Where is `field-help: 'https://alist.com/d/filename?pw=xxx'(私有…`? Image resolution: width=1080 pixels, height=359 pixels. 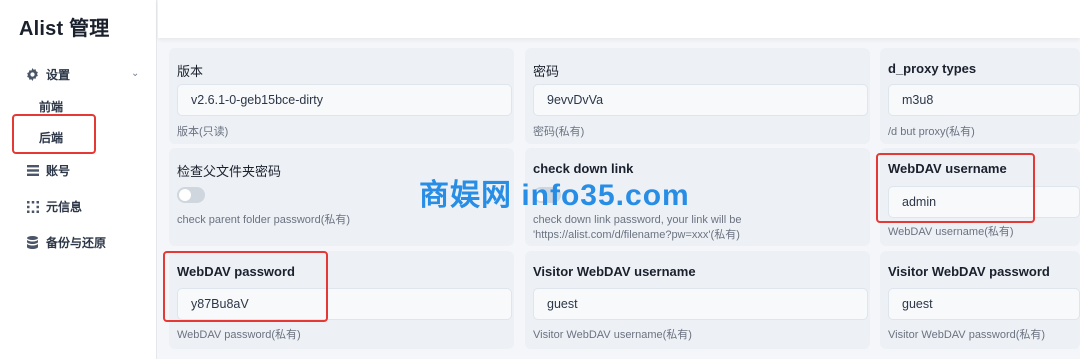 field-help: 'https://alist.com/d/filename?pw=xxx'(私有… is located at coordinates (636, 235).